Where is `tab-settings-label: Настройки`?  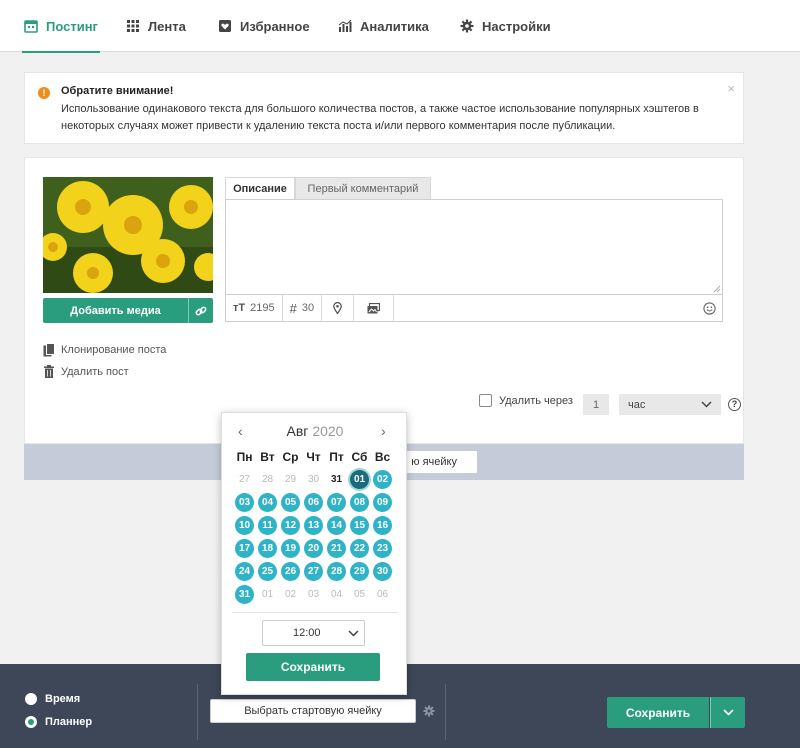 tab-settings-label: Настройки is located at coordinates (516, 26).